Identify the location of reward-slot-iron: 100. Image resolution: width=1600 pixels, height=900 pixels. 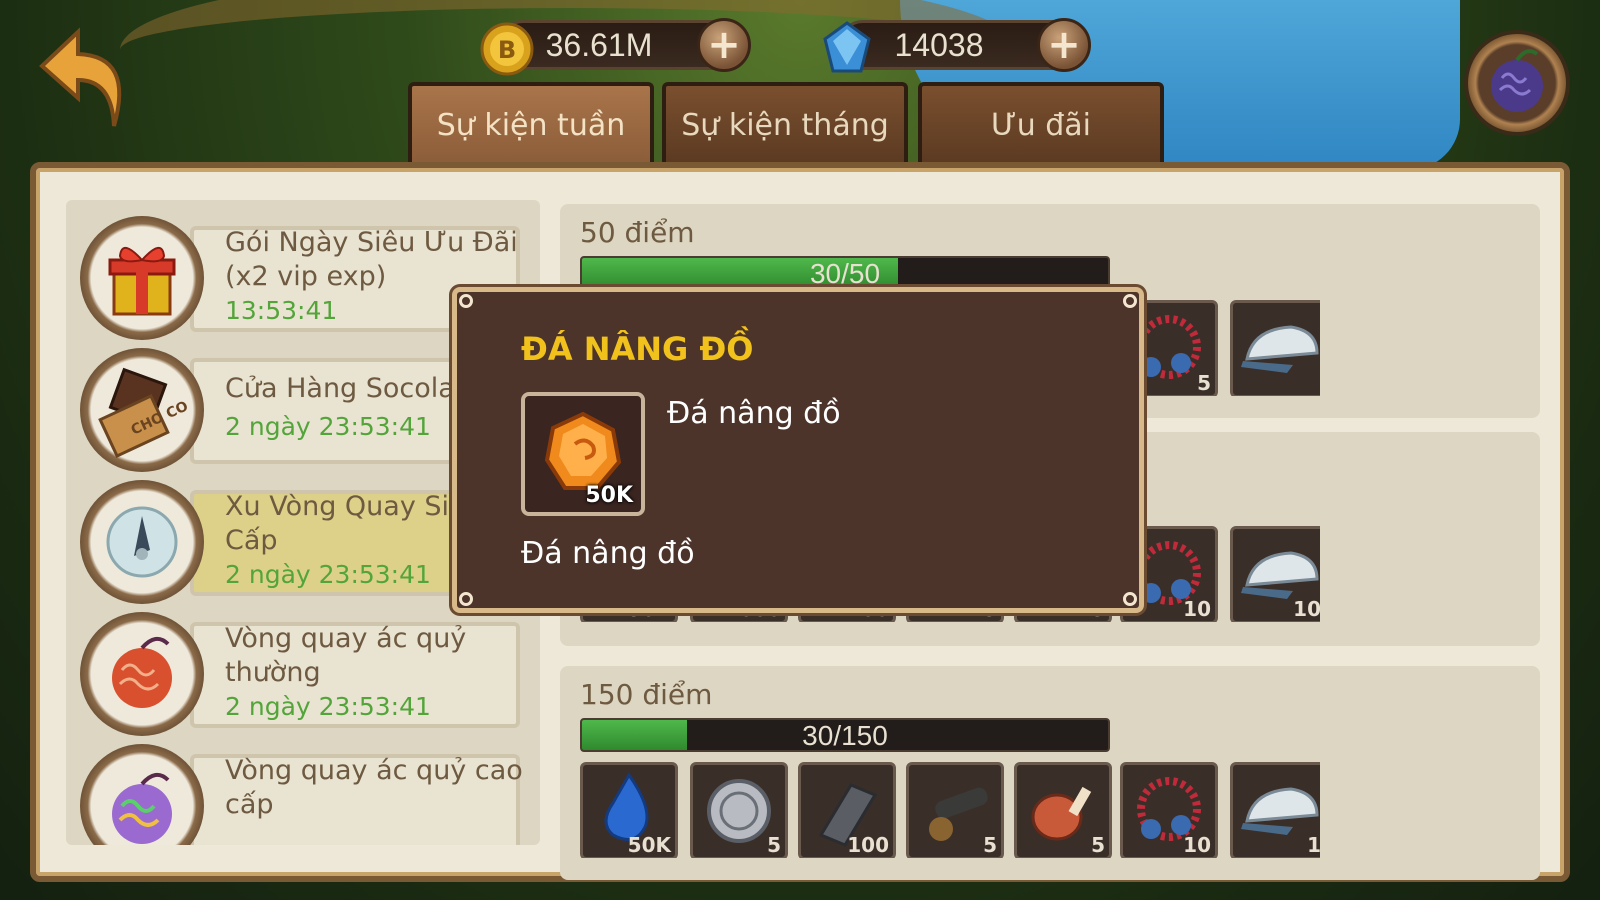
(847, 810).